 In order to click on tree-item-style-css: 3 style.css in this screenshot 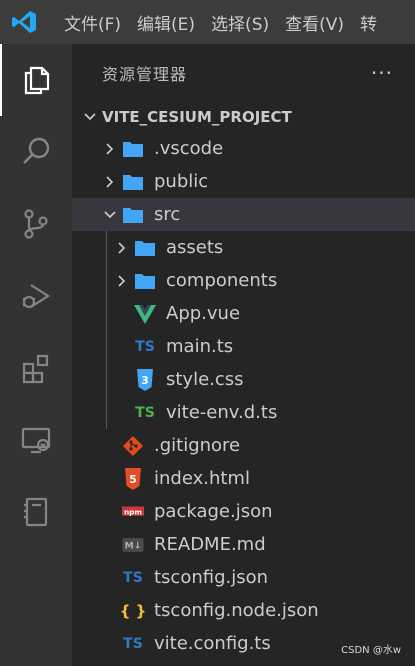, I will do `click(243, 379)`.